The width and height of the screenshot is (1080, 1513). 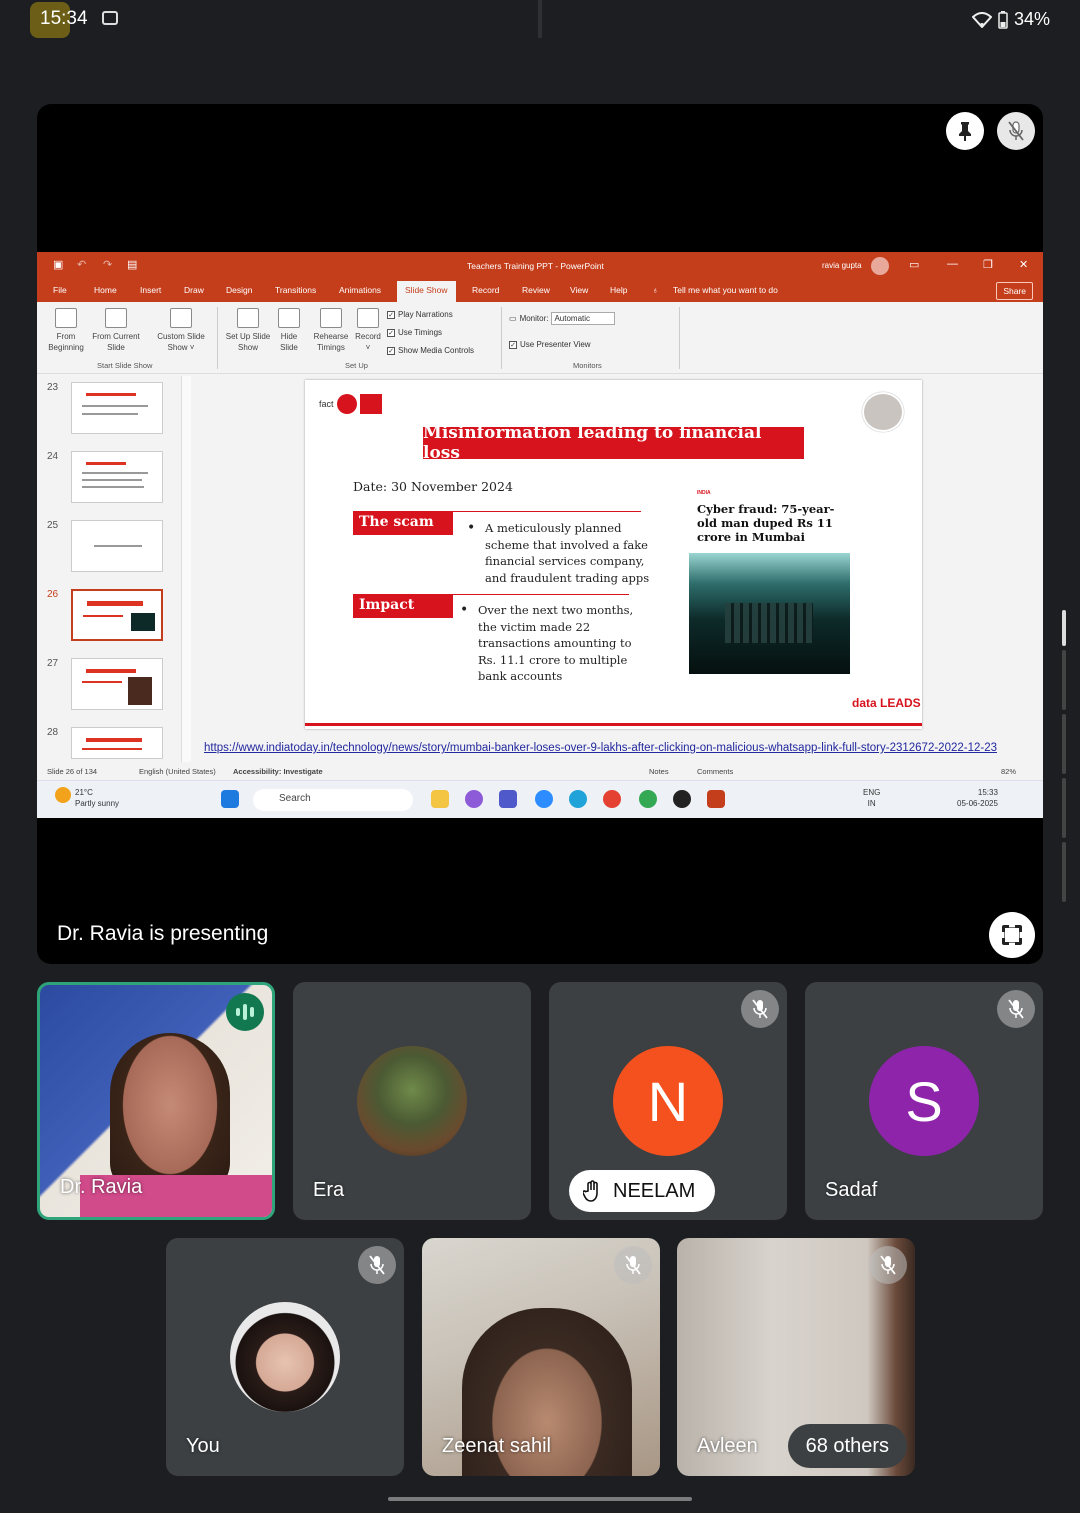 I want to click on present-icon: ▤, so click(x=132, y=265).